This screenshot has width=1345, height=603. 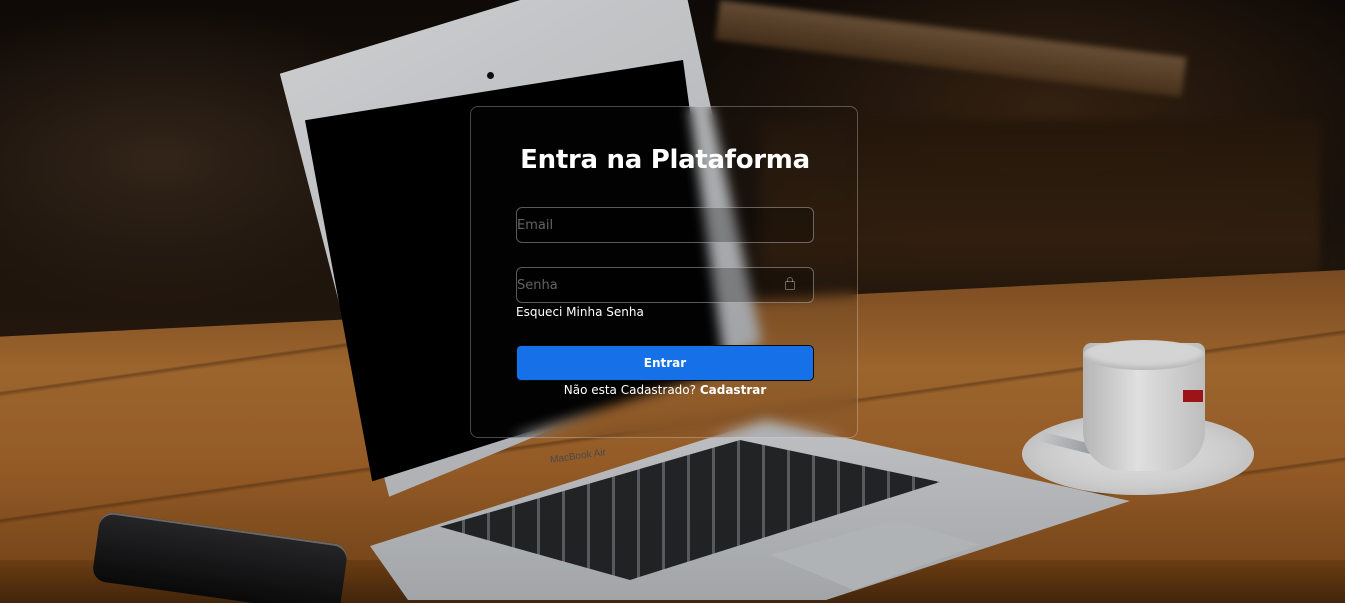 I want to click on signup-prompt: Não esta Cadastrado?, so click(x=630, y=390).